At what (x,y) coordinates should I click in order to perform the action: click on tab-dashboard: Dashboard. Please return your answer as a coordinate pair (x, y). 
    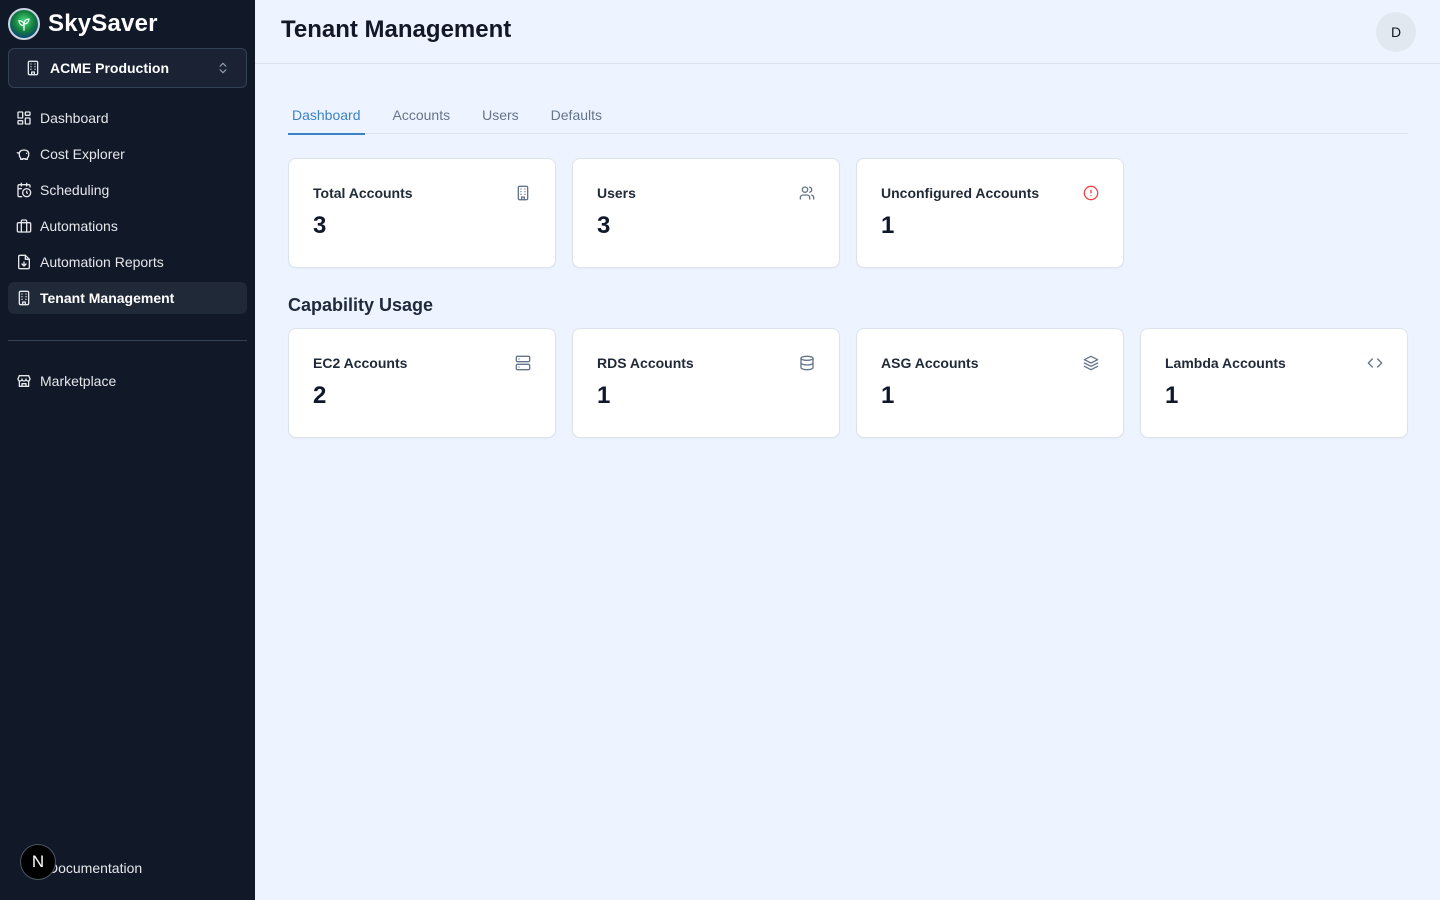
    Looking at the image, I should click on (326, 115).